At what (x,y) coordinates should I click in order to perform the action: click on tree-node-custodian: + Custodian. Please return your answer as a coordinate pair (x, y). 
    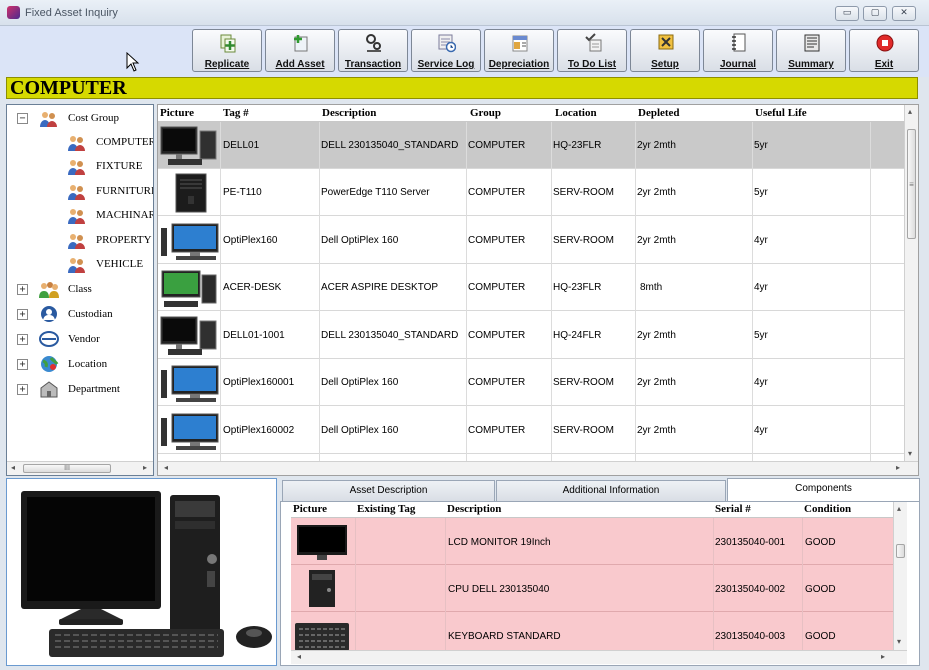
    Looking at the image, I should click on (83, 315).